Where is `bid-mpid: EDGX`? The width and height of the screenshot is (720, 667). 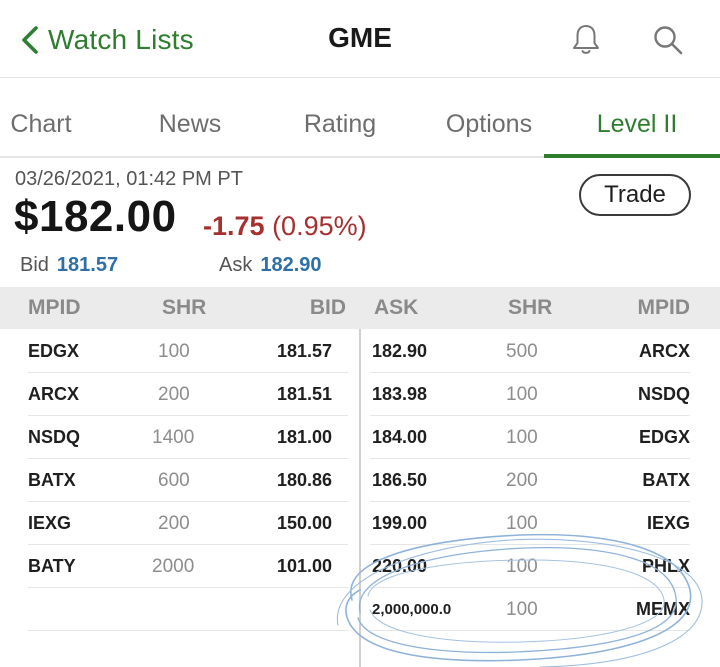 bid-mpid: EDGX is located at coordinates (54, 351).